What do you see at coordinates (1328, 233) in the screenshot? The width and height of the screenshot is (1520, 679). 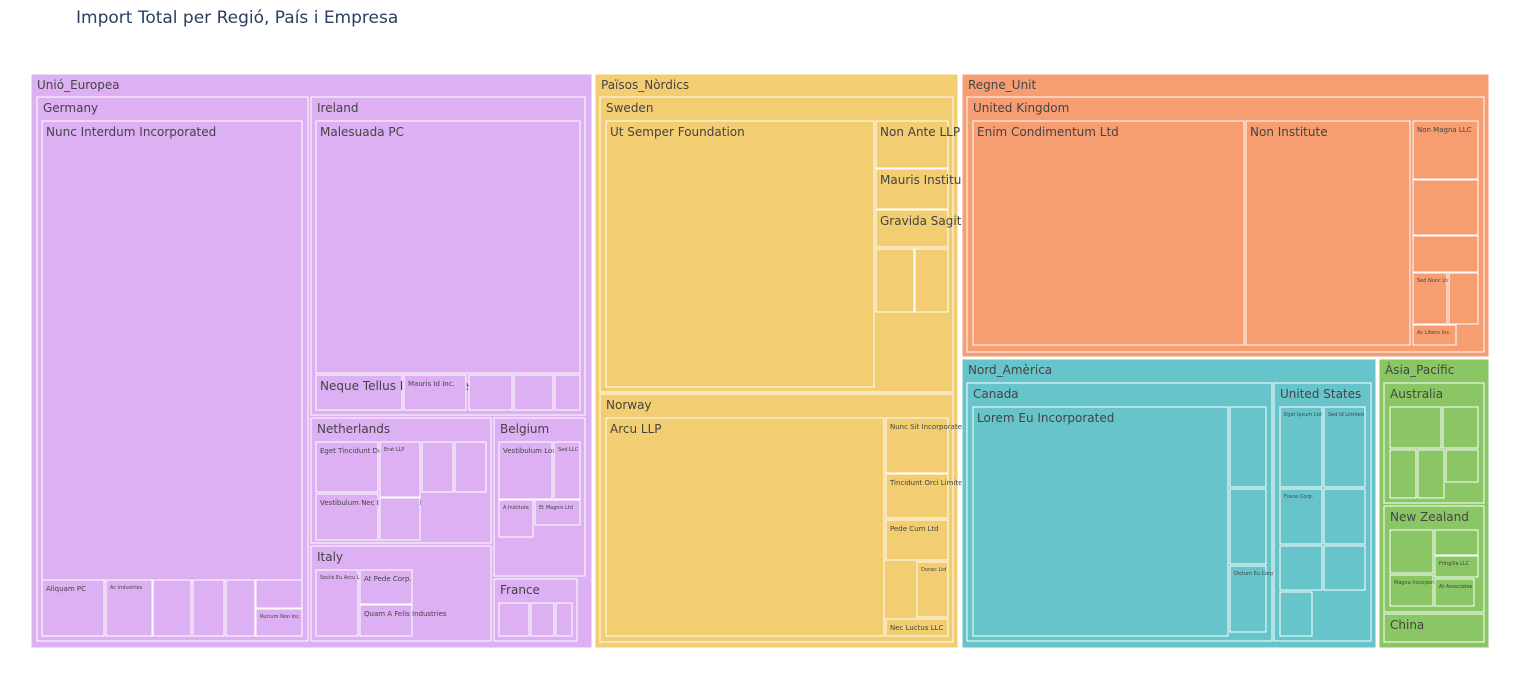 I see `company-non-institute` at bounding box center [1328, 233].